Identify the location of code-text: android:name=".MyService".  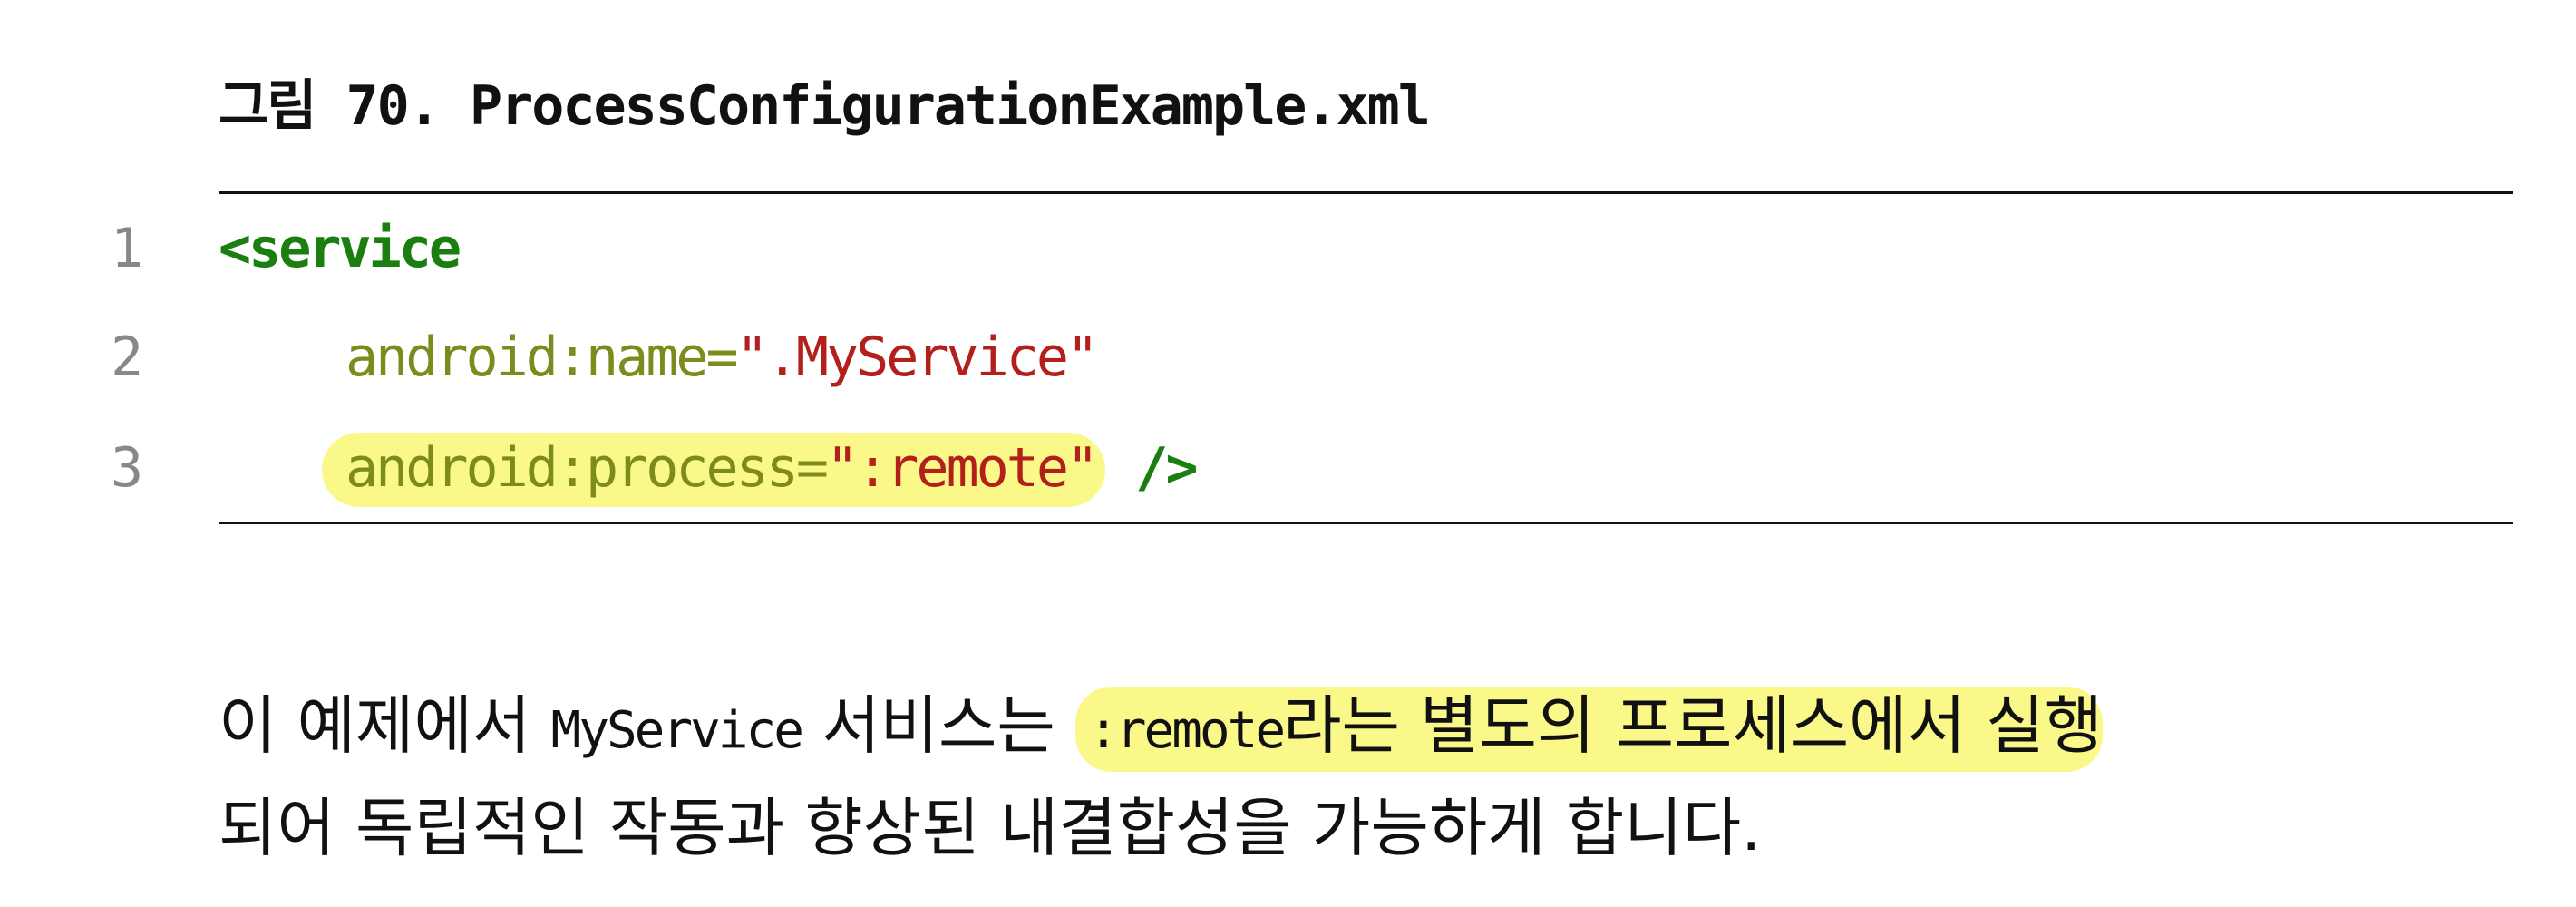
(722, 358).